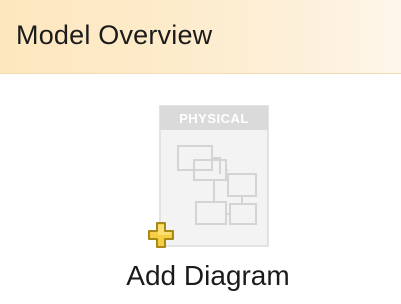  What do you see at coordinates (161, 235) in the screenshot?
I see `add-plus-icon` at bounding box center [161, 235].